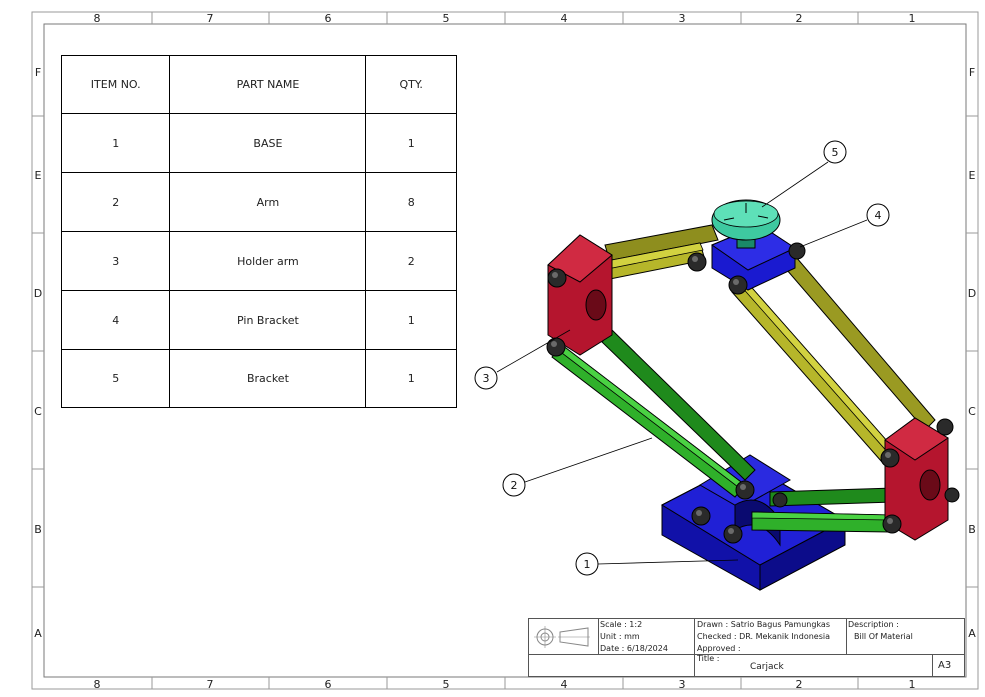 Image resolution: width=985 pixels, height=697 pixels. I want to click on zone-row-right: F, so click(972, 72).